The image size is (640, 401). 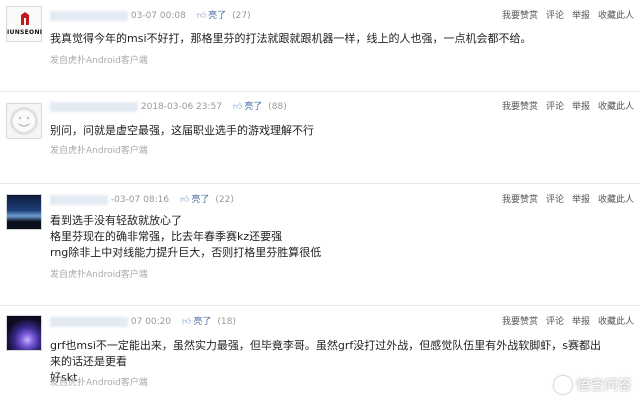 I want to click on comment-line: 格里芬现在的确非常强，比去年春季赛kz还要强, so click(x=166, y=236).